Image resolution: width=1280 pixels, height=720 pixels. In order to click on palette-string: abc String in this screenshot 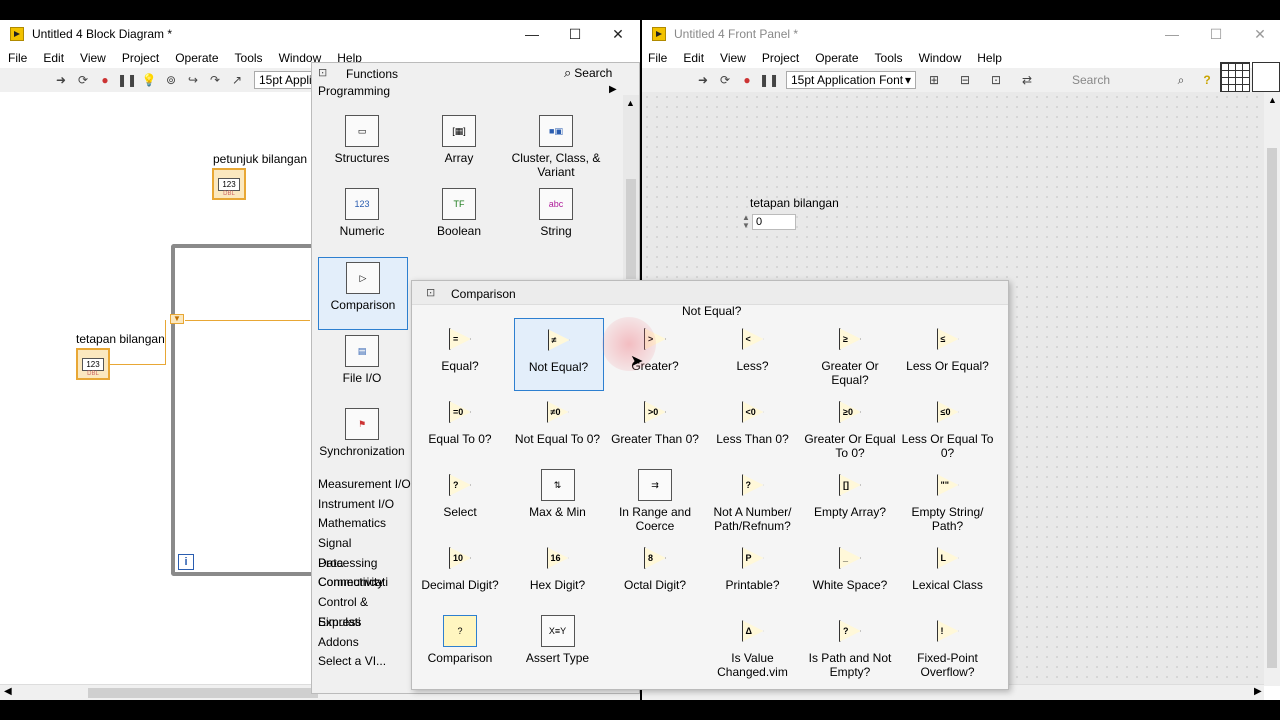, I will do `click(556, 213)`.